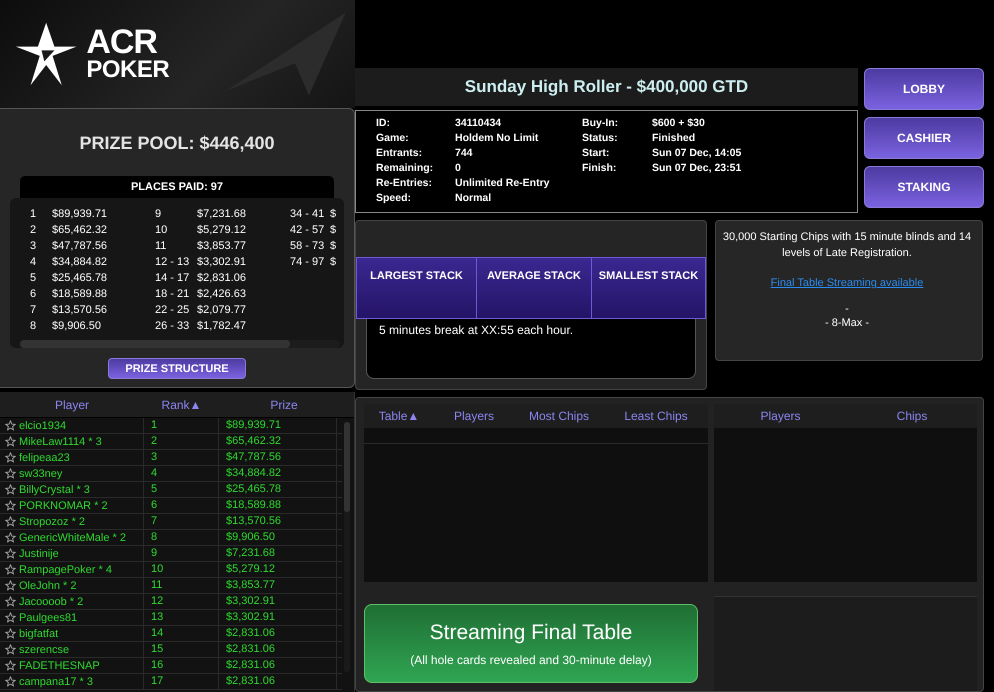  What do you see at coordinates (56, 682) in the screenshot?
I see `player-name: campana17 * 3` at bounding box center [56, 682].